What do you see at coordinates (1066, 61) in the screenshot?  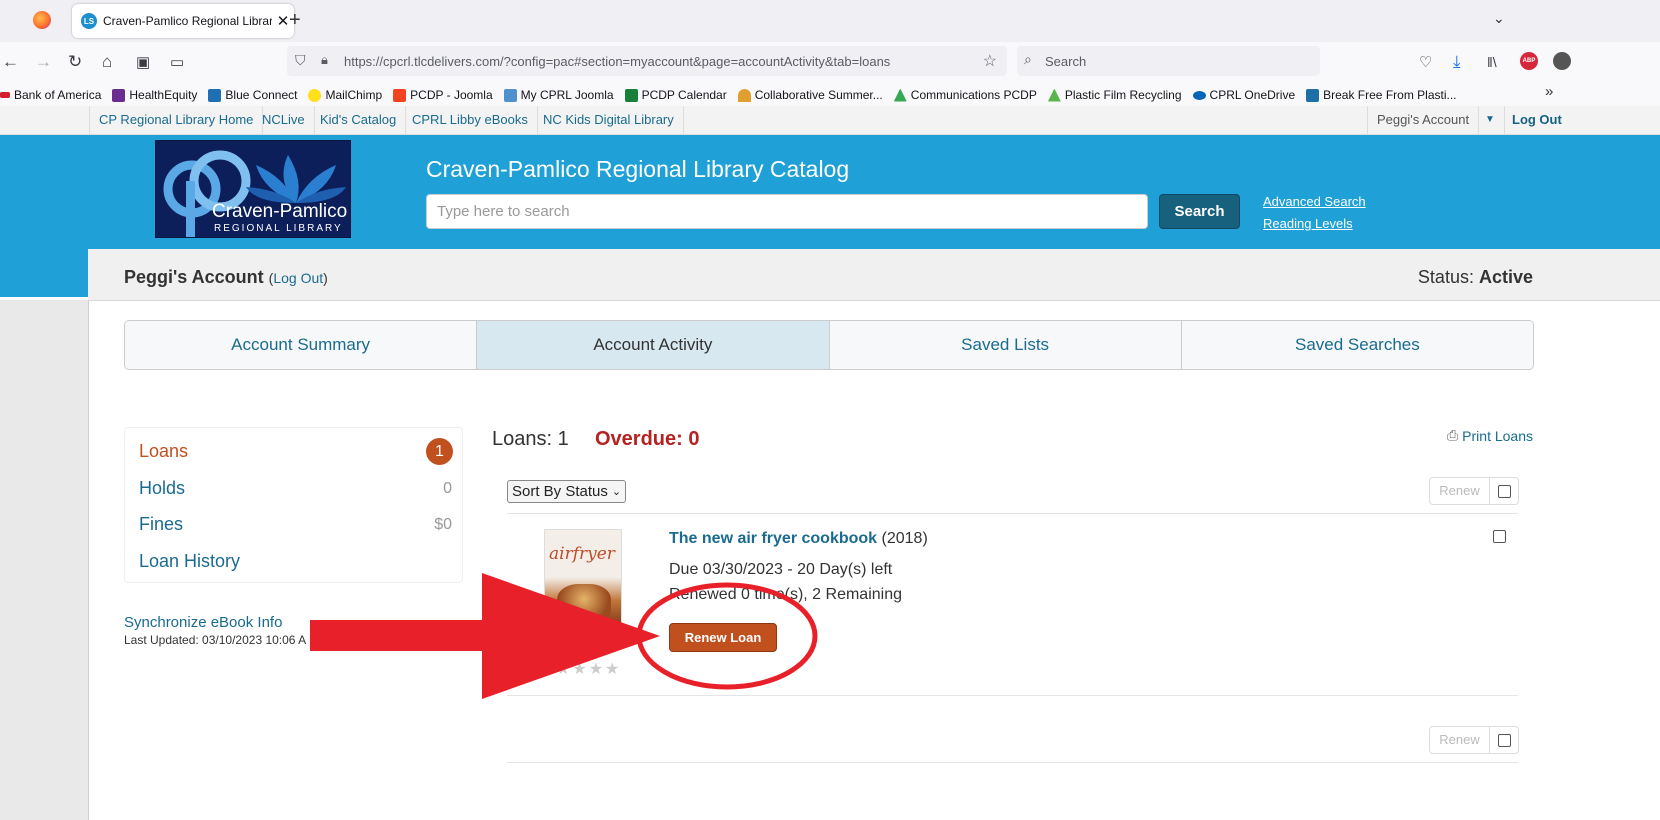 I see `browser-search-placeholder: Search` at bounding box center [1066, 61].